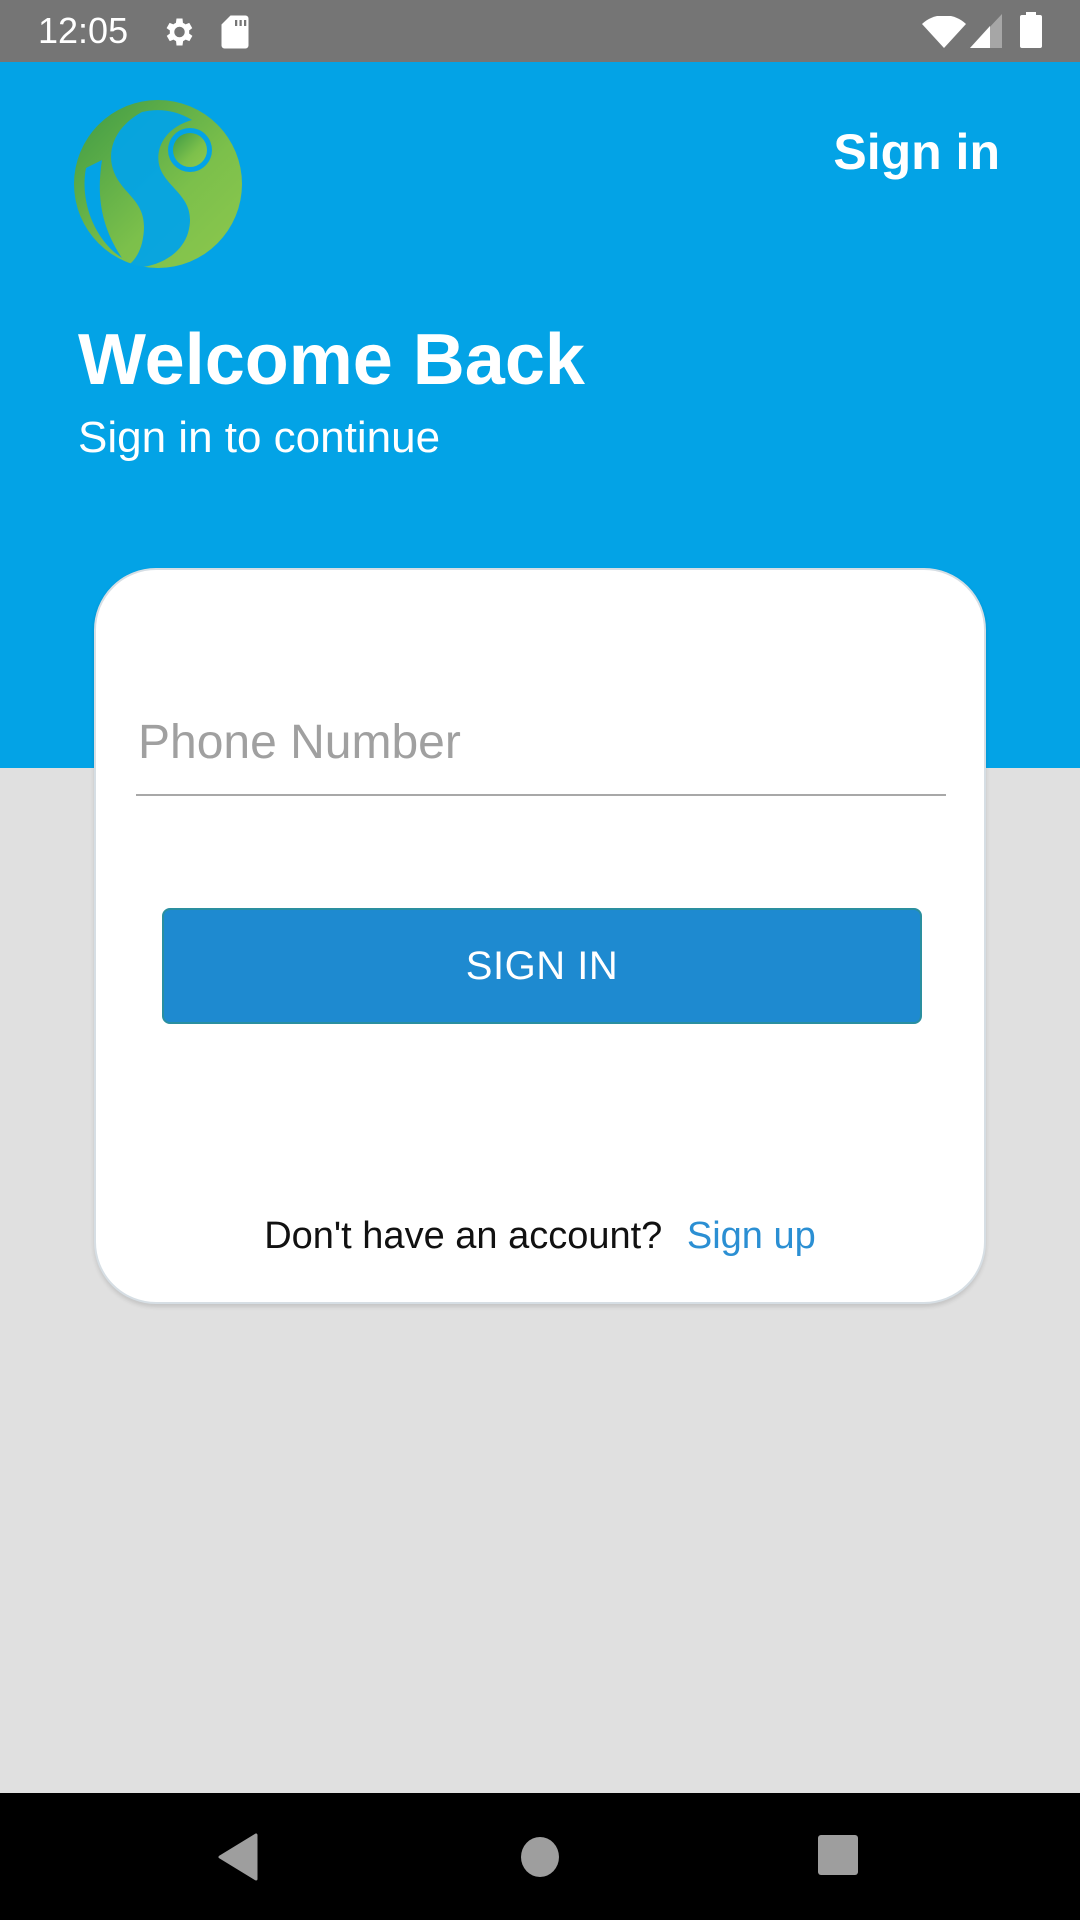 The height and width of the screenshot is (1920, 1080). What do you see at coordinates (751, 1236) in the screenshot?
I see `sign-up-link: Sign up` at bounding box center [751, 1236].